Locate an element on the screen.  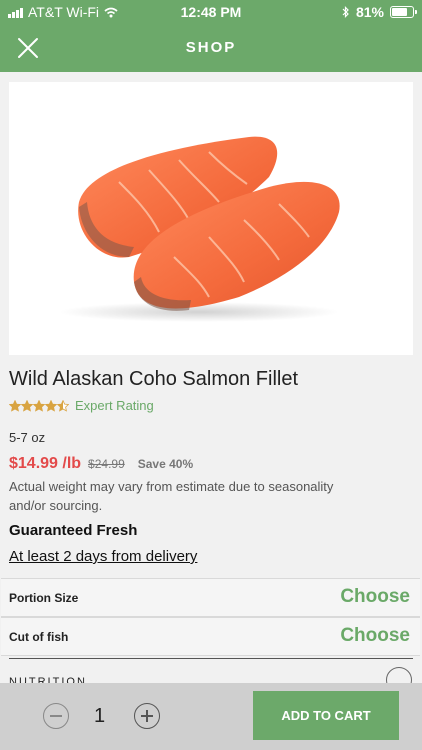
expert-rating: Expert Rating is located at coordinates (81, 405).